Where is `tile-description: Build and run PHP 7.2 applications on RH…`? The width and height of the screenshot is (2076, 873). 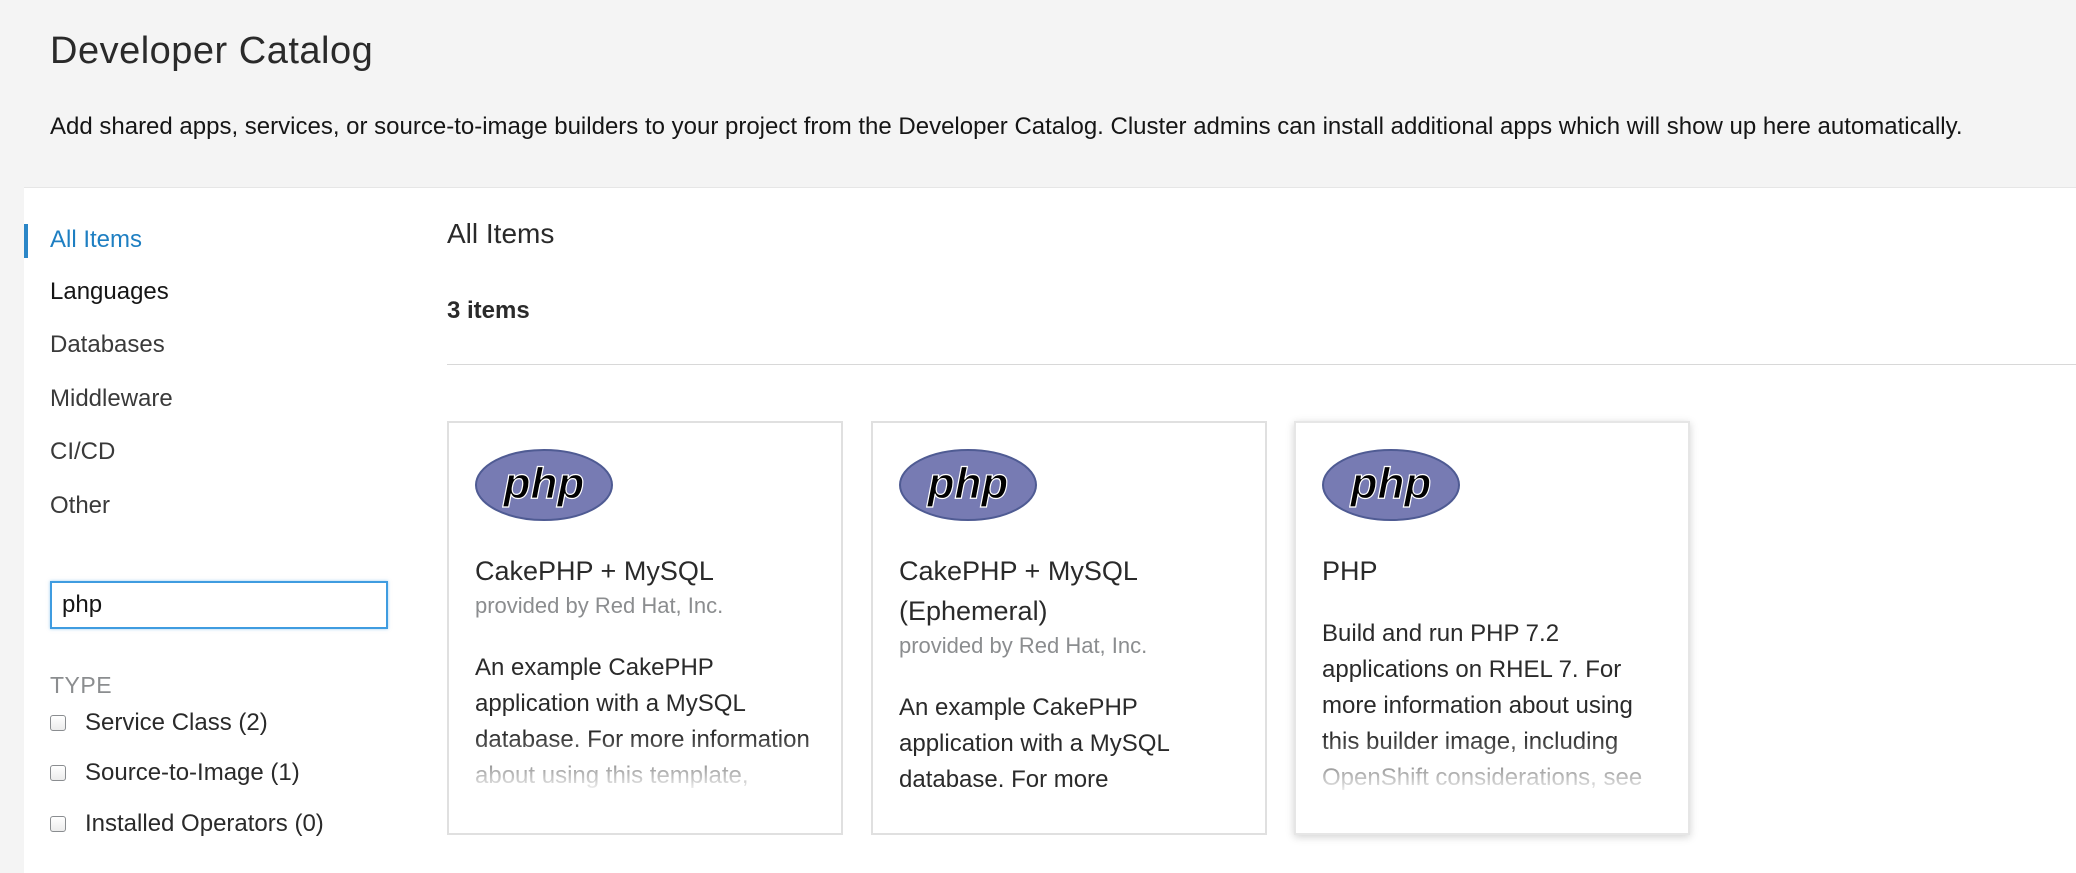 tile-description: Build and run PHP 7.2 applications on RH… is located at coordinates (1492, 706).